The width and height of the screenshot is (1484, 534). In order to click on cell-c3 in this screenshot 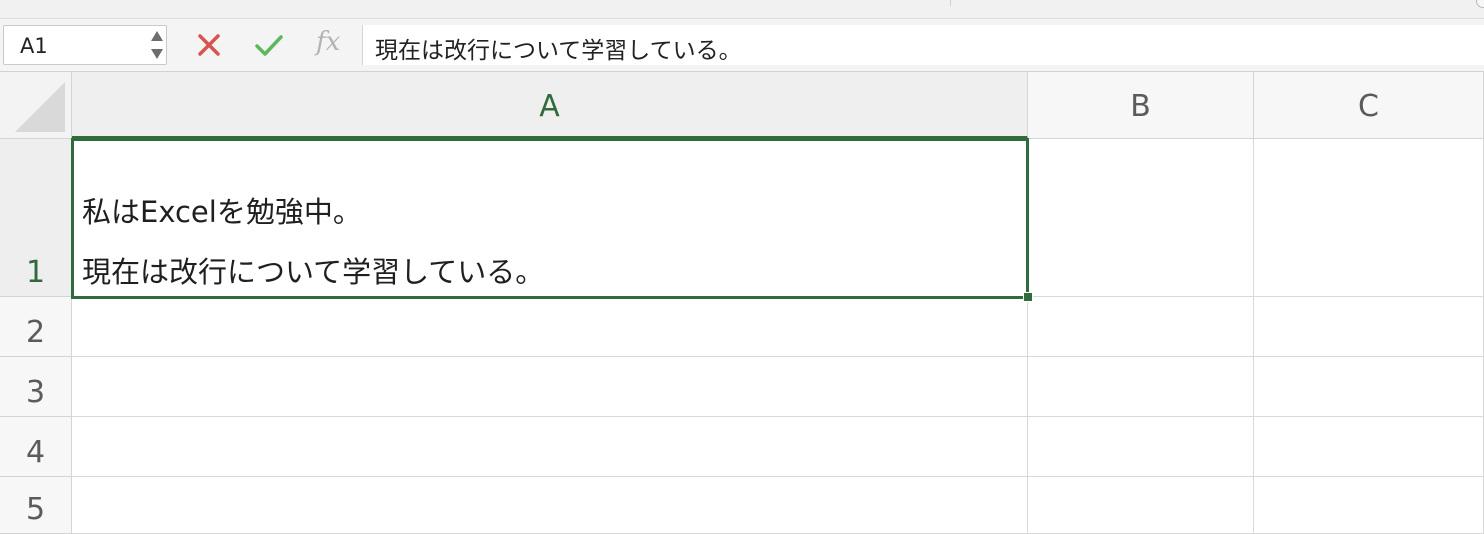, I will do `click(1369, 387)`.